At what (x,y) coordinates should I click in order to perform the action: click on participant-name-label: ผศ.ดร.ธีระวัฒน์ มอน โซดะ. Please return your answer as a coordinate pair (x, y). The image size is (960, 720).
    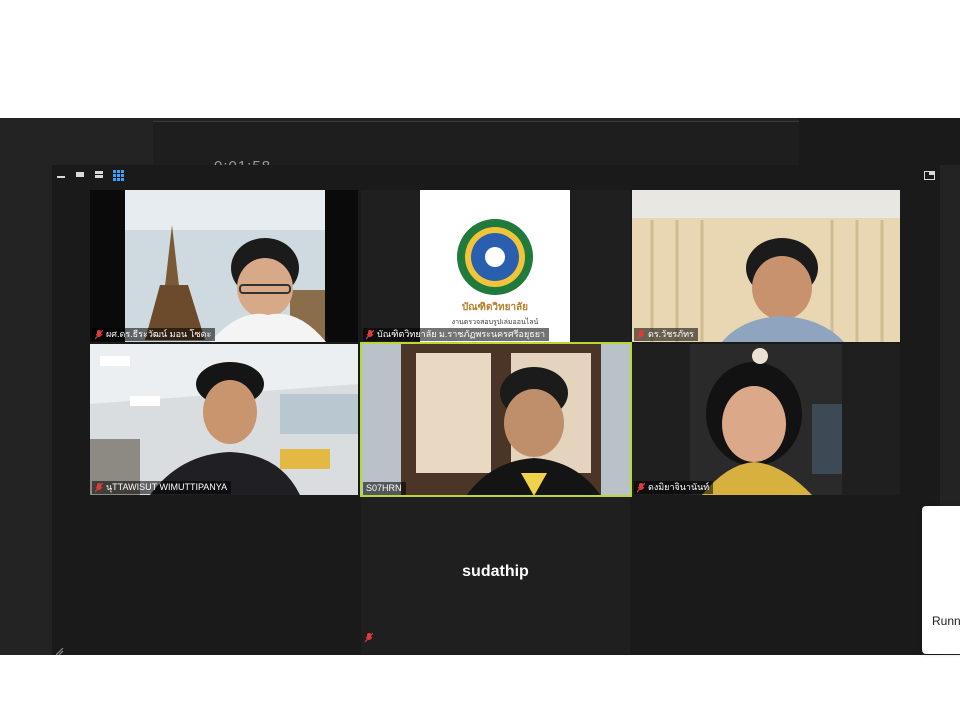
    Looking at the image, I should click on (154, 334).